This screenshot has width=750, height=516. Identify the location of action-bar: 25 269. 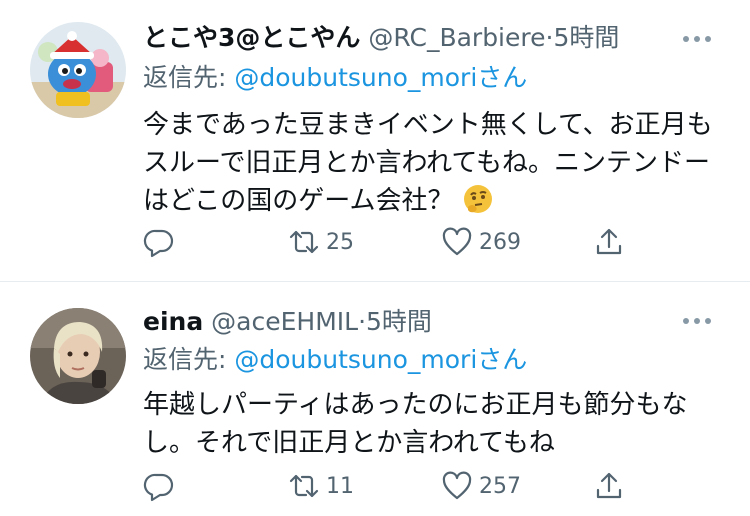
(383, 242).